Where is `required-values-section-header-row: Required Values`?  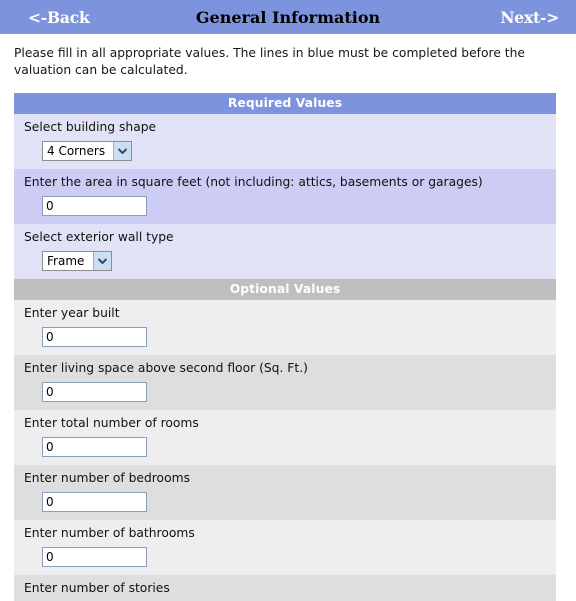 required-values-section-header-row: Required Values is located at coordinates (285, 103).